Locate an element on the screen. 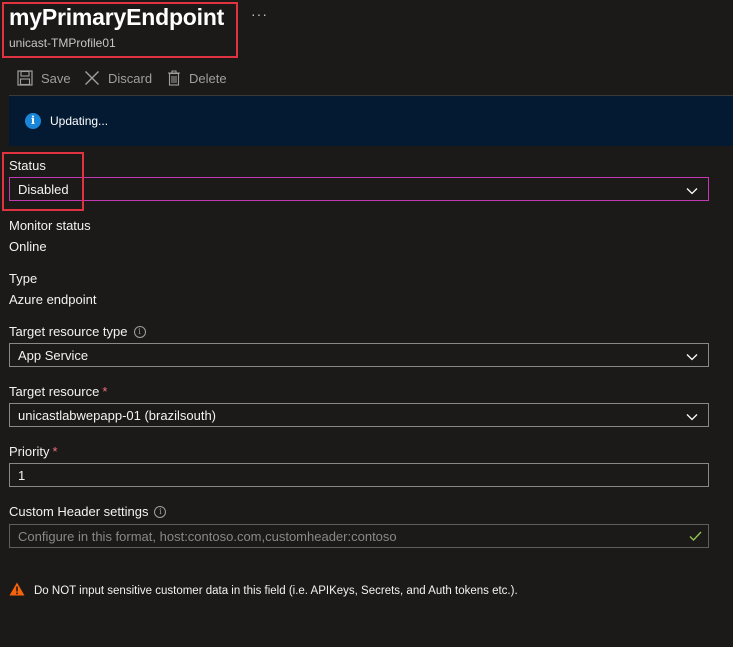 This screenshot has height=647, width=733. page-subtitle: unicast-TMProfile01 is located at coordinates (62, 43).